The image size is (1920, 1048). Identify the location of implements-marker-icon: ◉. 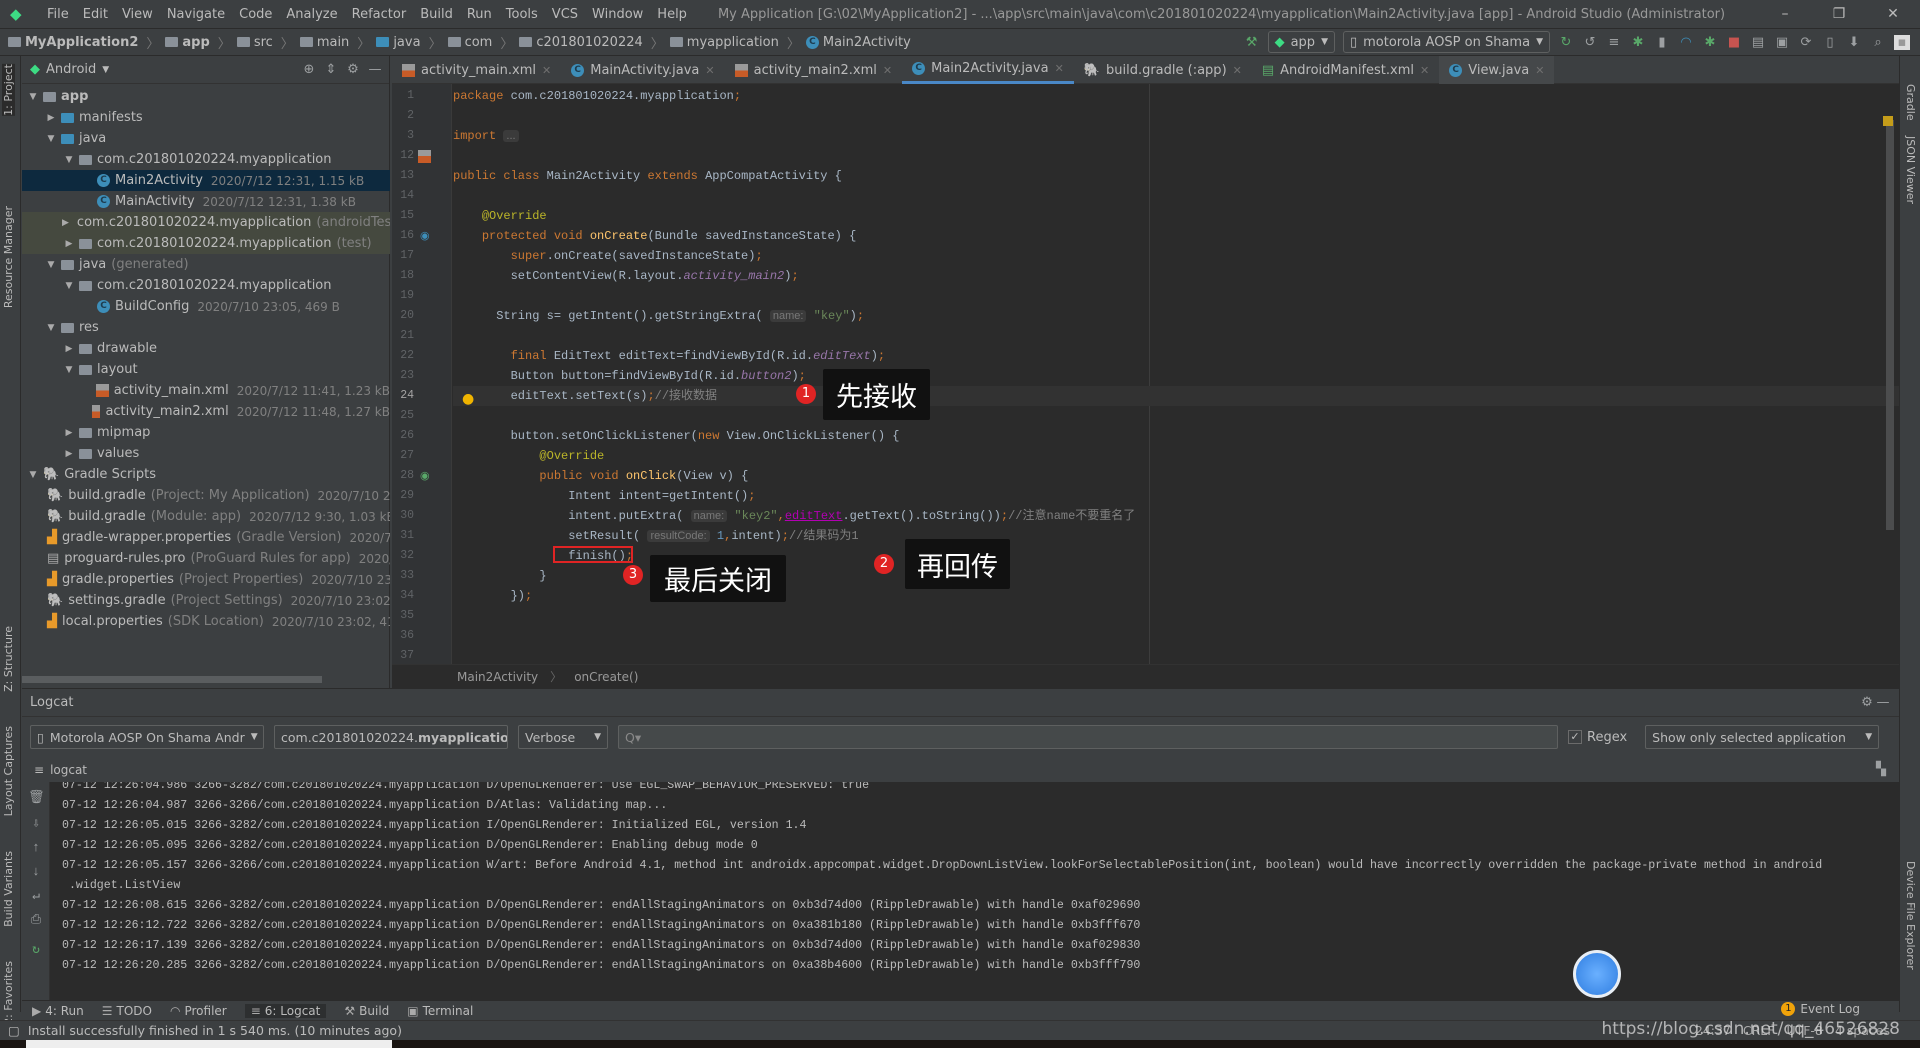
(425, 475).